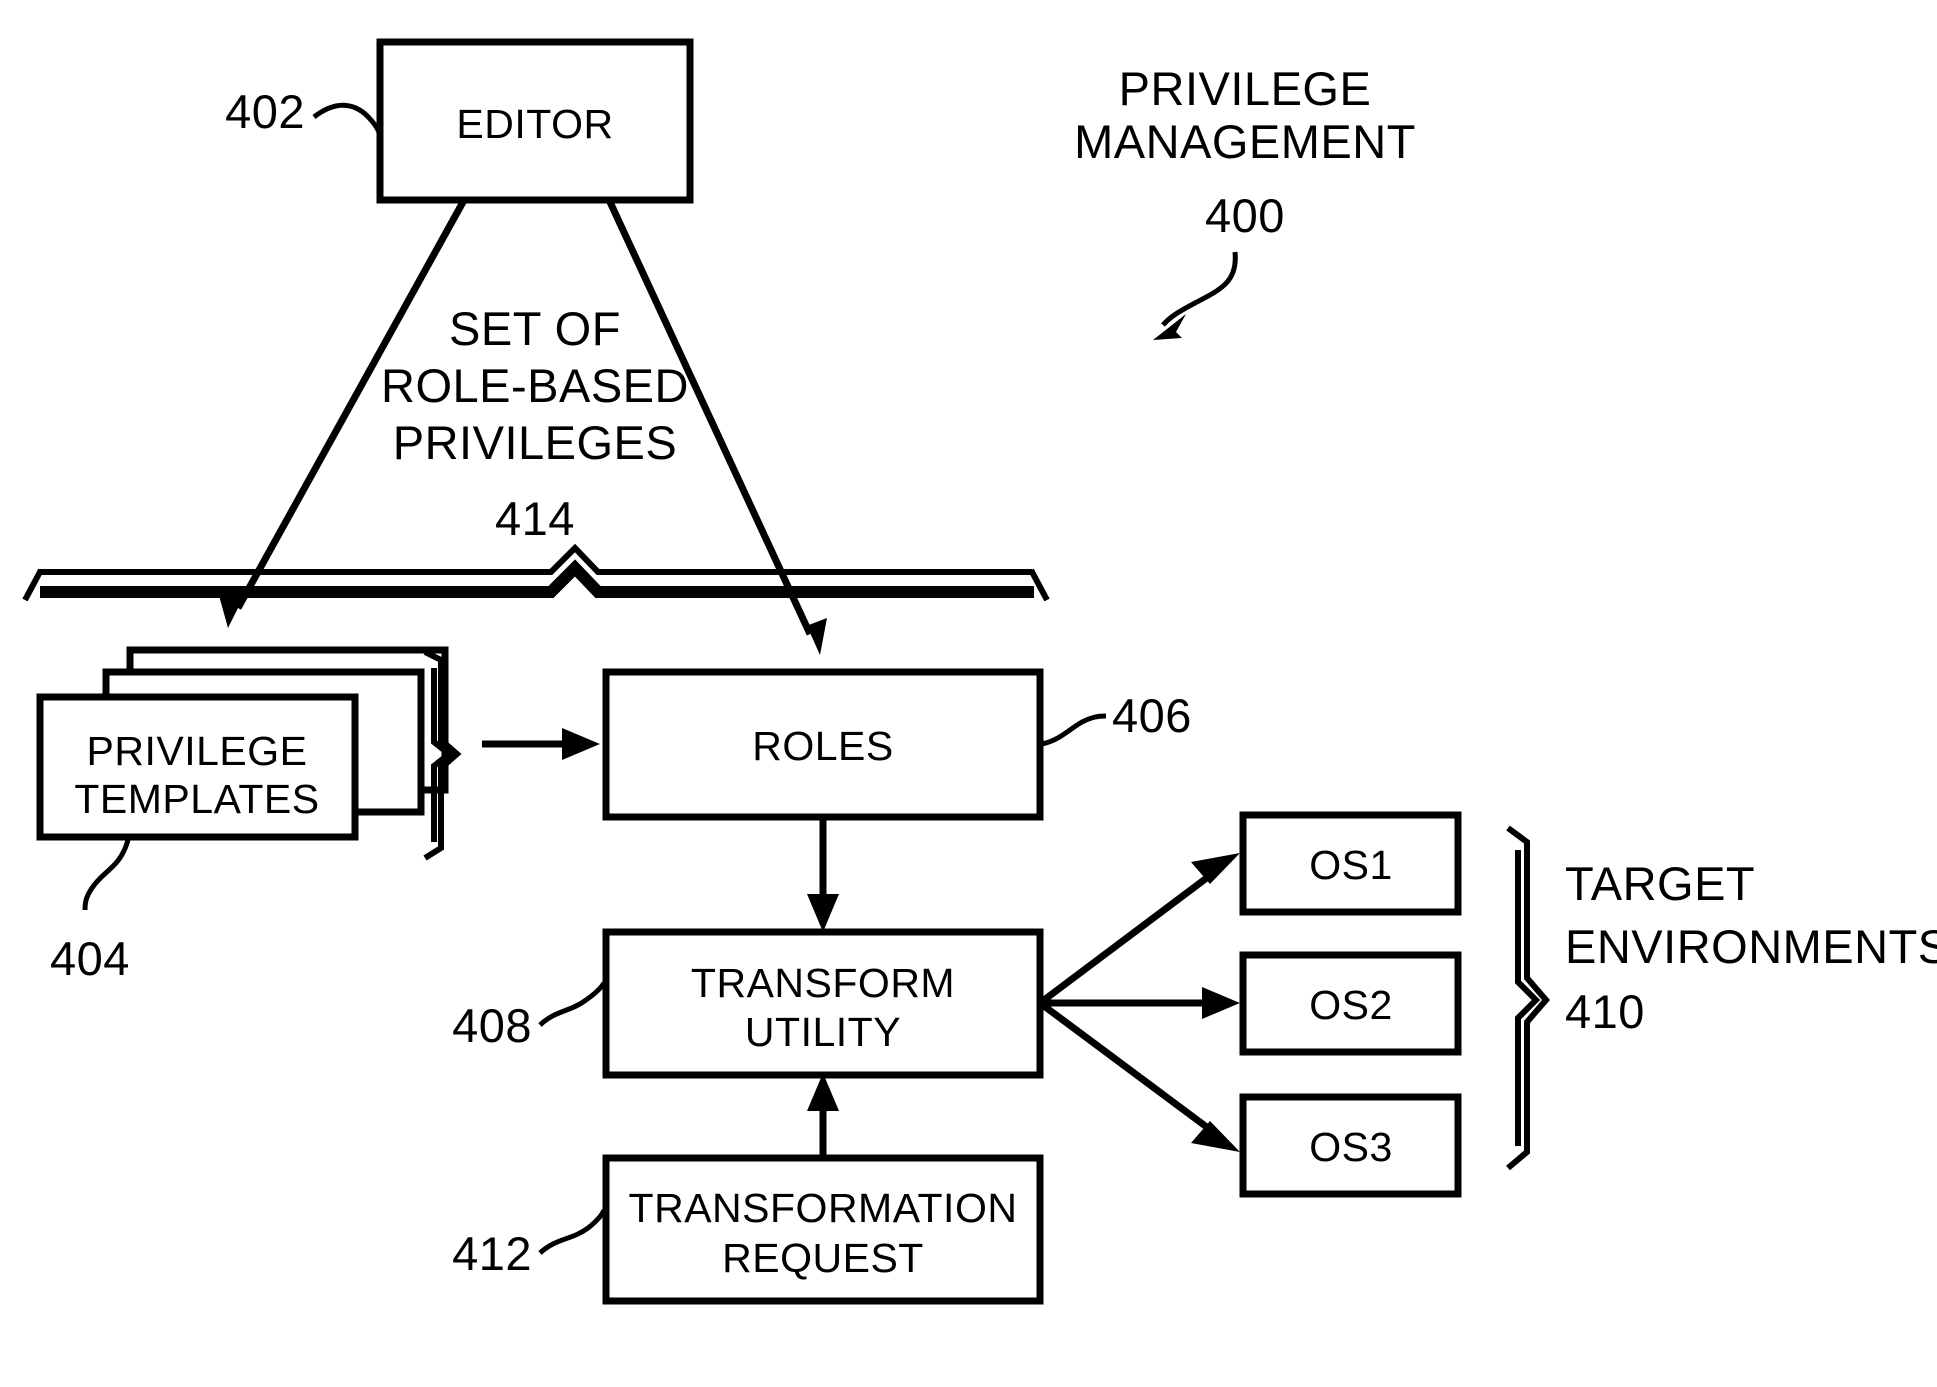  What do you see at coordinates (823, 913) in the screenshot?
I see `roles-to-transform-arrowhead` at bounding box center [823, 913].